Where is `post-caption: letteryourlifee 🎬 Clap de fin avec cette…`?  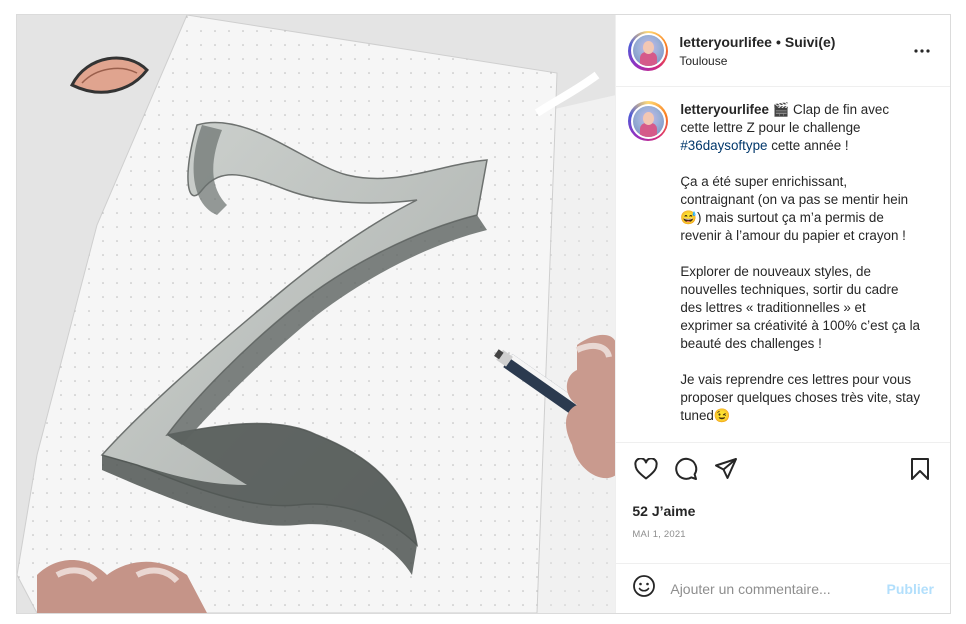 post-caption: letteryourlifee 🎬 Clap de fin avec cette… is located at coordinates (800, 263).